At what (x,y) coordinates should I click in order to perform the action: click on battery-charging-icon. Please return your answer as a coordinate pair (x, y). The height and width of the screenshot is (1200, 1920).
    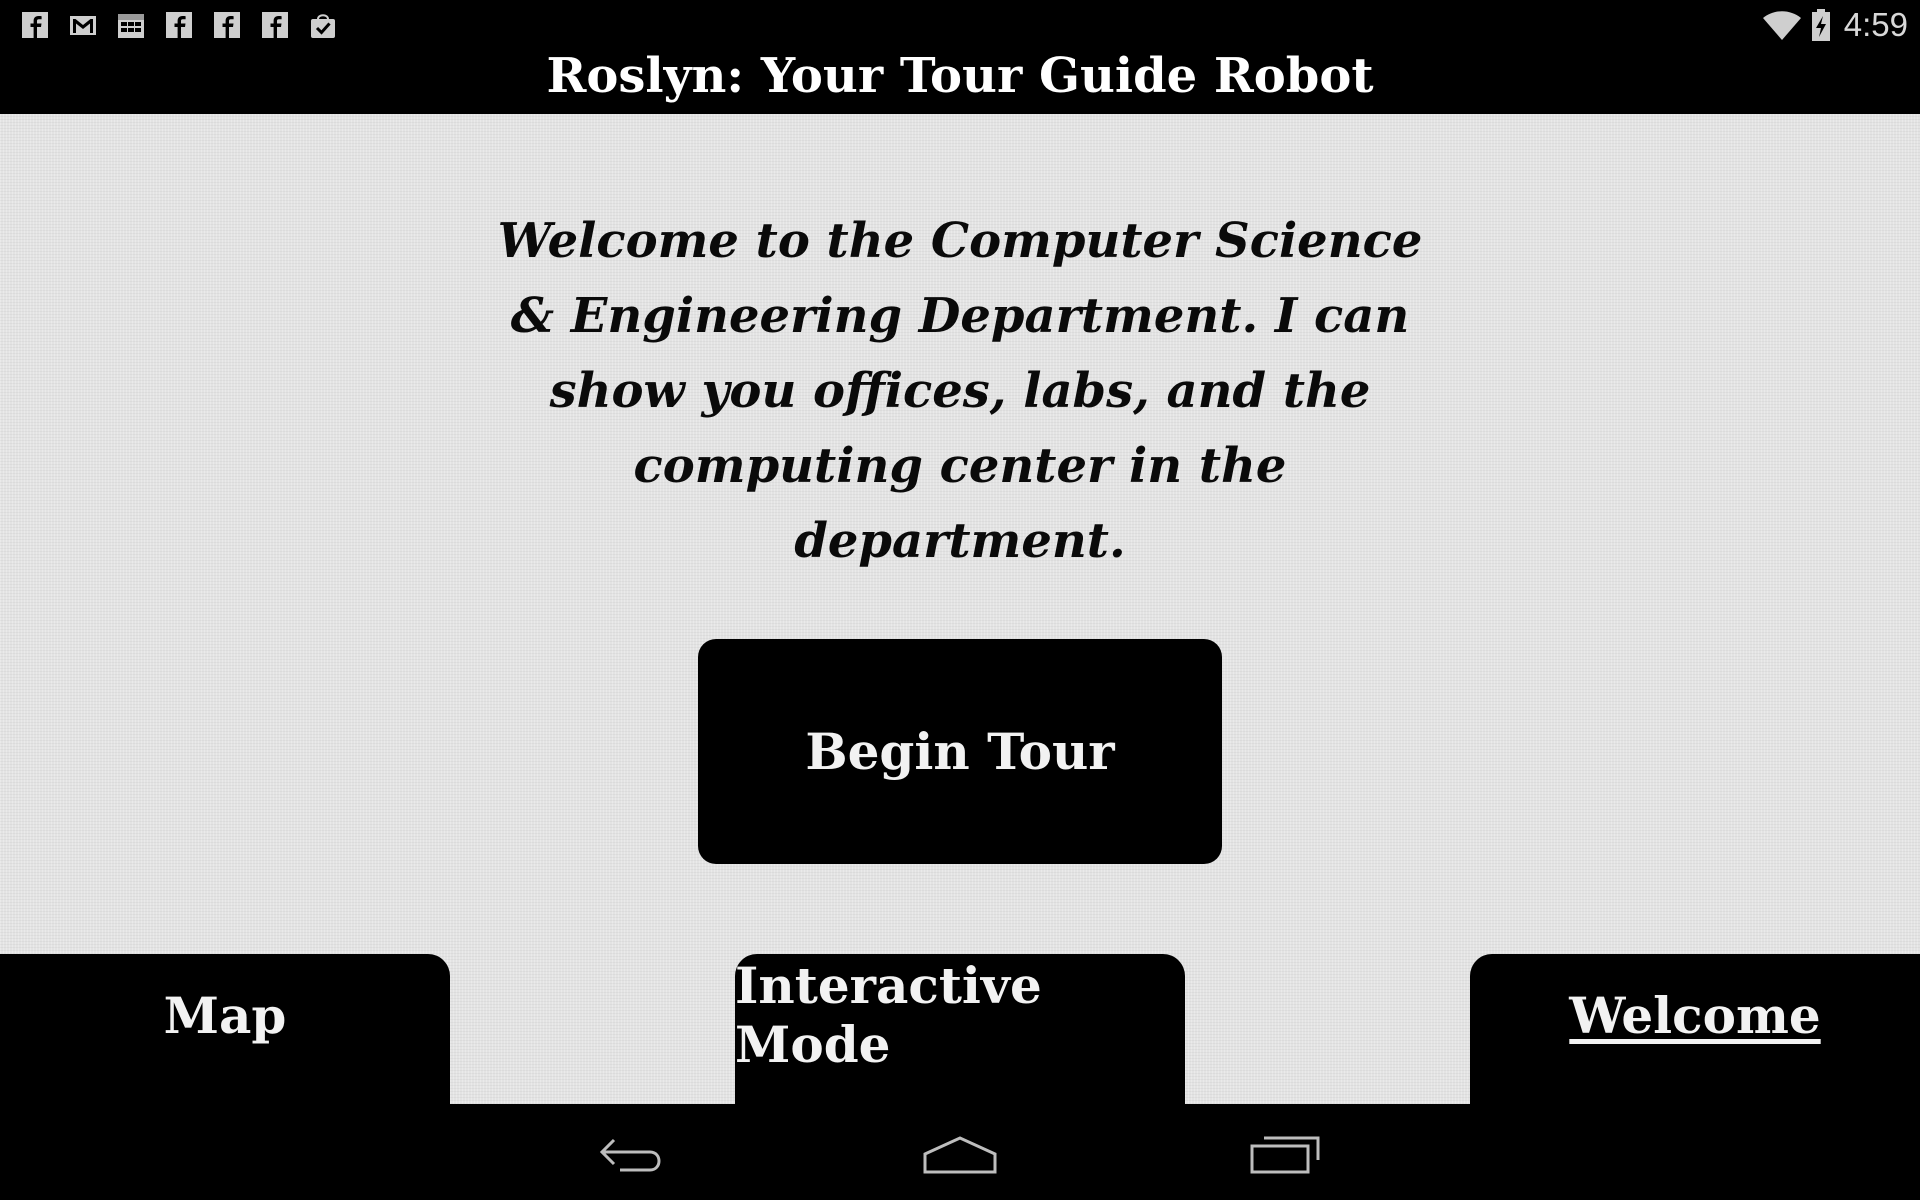
    Looking at the image, I should click on (1820, 25).